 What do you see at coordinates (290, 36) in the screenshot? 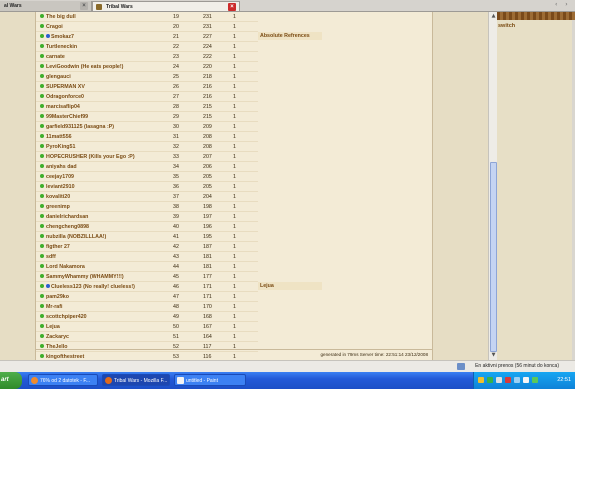
I see `side-label: Absolute Refrences` at bounding box center [290, 36].